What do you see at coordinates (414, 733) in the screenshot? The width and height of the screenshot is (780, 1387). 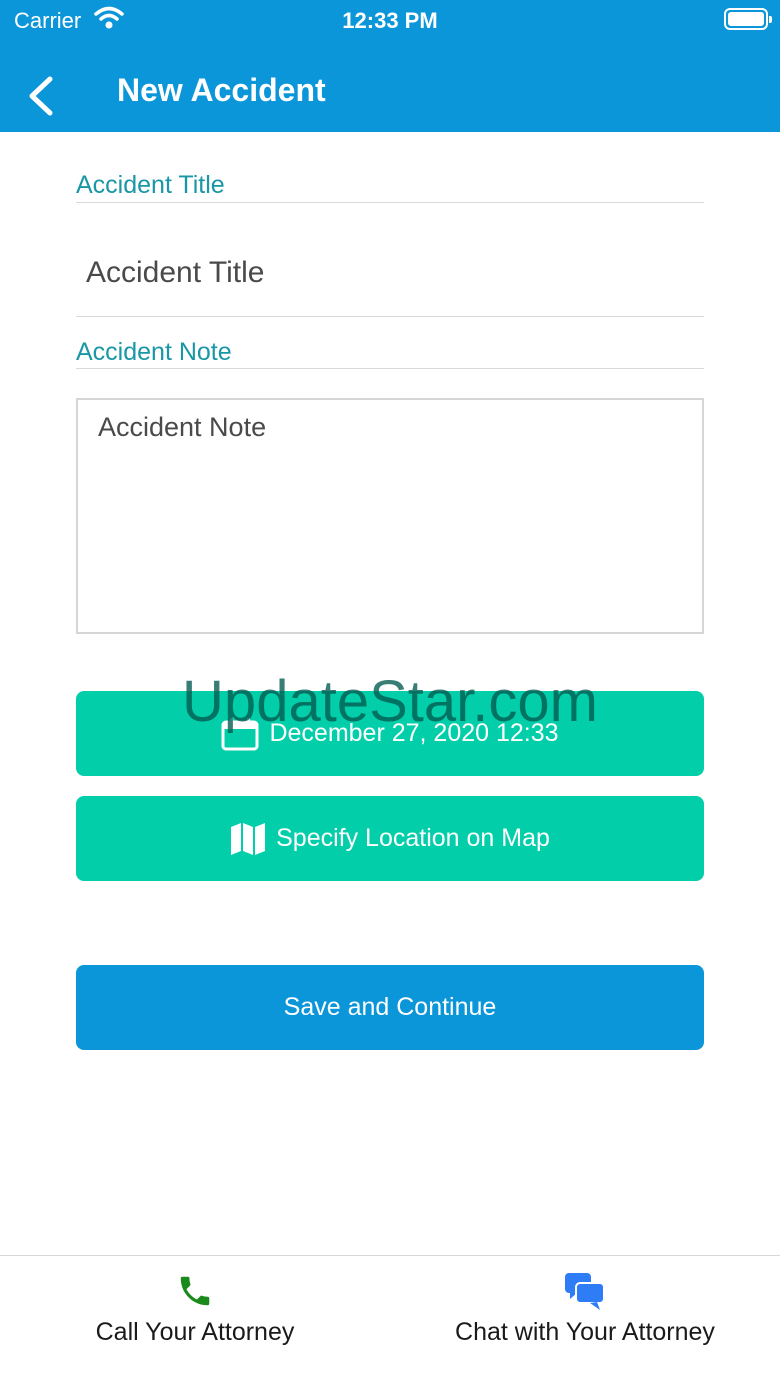 I see `date-button-label: December 27, 2020 12:33` at bounding box center [414, 733].